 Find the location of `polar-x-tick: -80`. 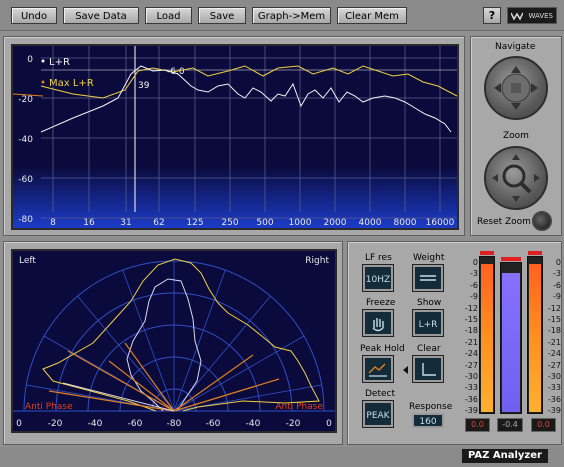

polar-x-tick: -80 is located at coordinates (174, 424).